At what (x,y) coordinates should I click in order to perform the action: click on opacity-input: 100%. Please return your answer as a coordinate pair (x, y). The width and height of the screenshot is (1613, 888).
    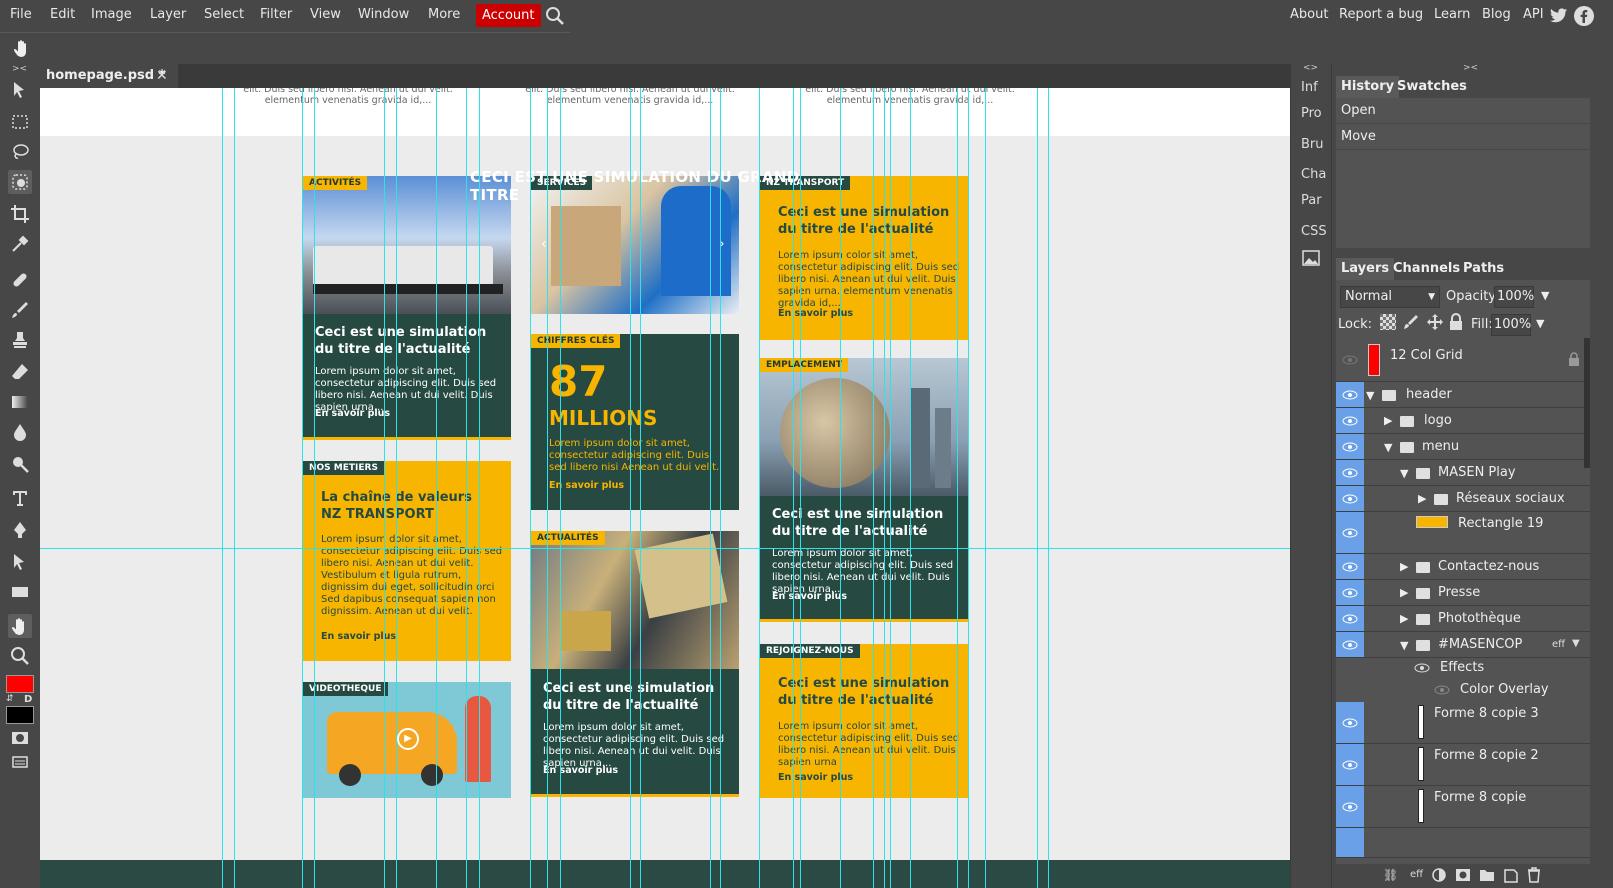
    Looking at the image, I should click on (1514, 297).